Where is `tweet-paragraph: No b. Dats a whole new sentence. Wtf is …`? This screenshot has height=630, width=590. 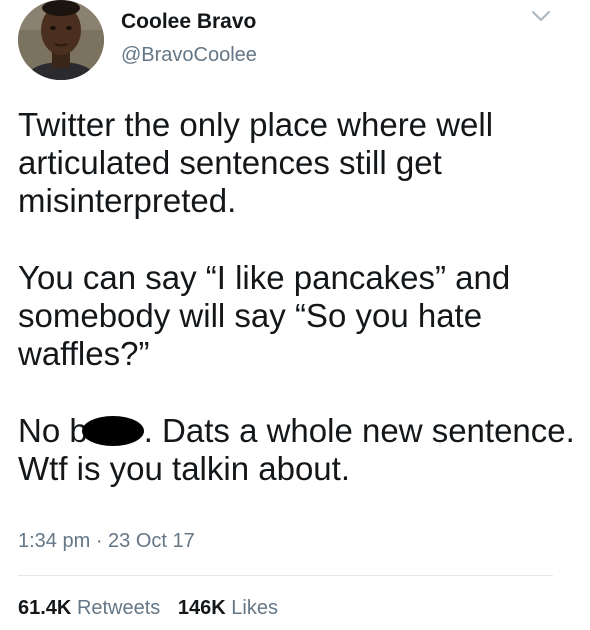
tweet-paragraph: No b. Dats a whole new sentence. Wtf is … is located at coordinates (298, 450).